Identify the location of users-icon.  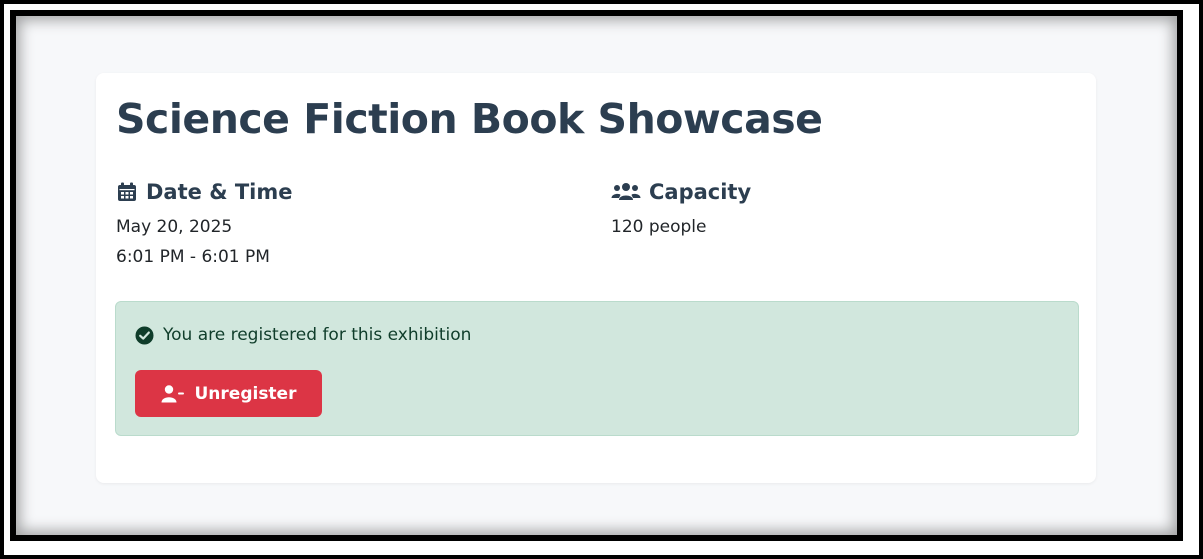
(626, 192).